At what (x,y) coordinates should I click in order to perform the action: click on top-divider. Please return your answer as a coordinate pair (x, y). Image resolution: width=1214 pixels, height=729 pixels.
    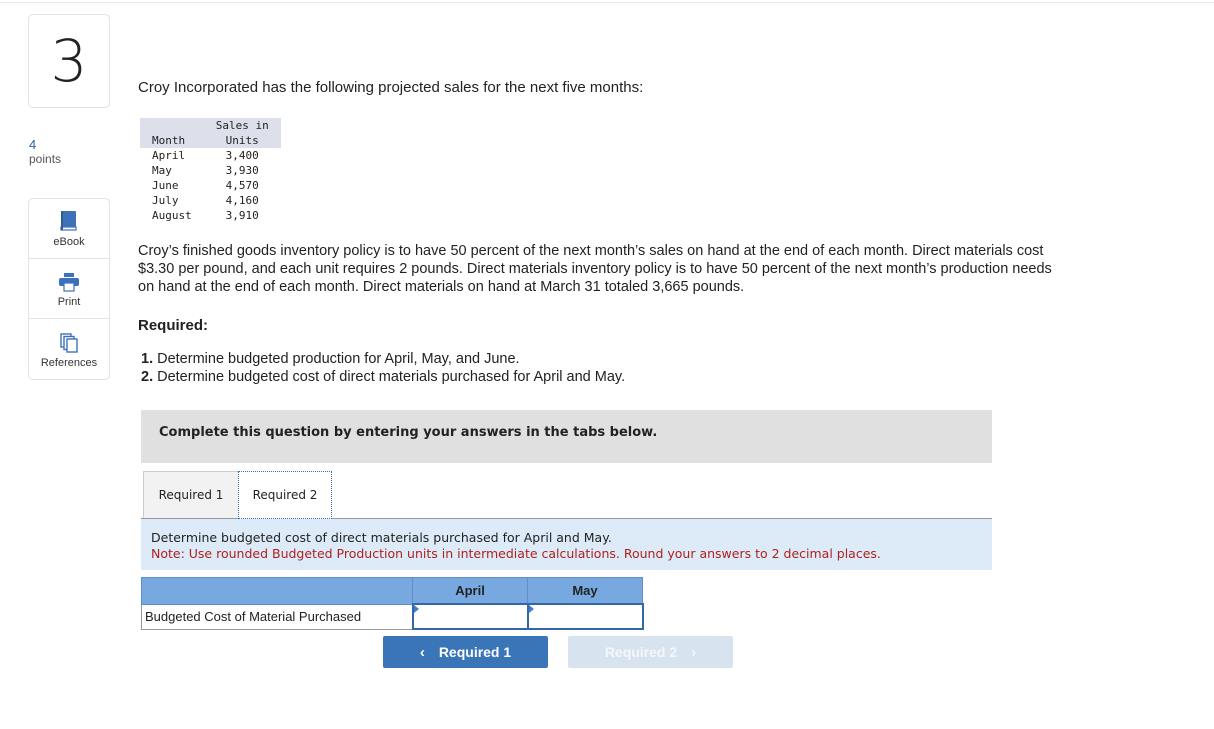
    Looking at the image, I should click on (607, 2).